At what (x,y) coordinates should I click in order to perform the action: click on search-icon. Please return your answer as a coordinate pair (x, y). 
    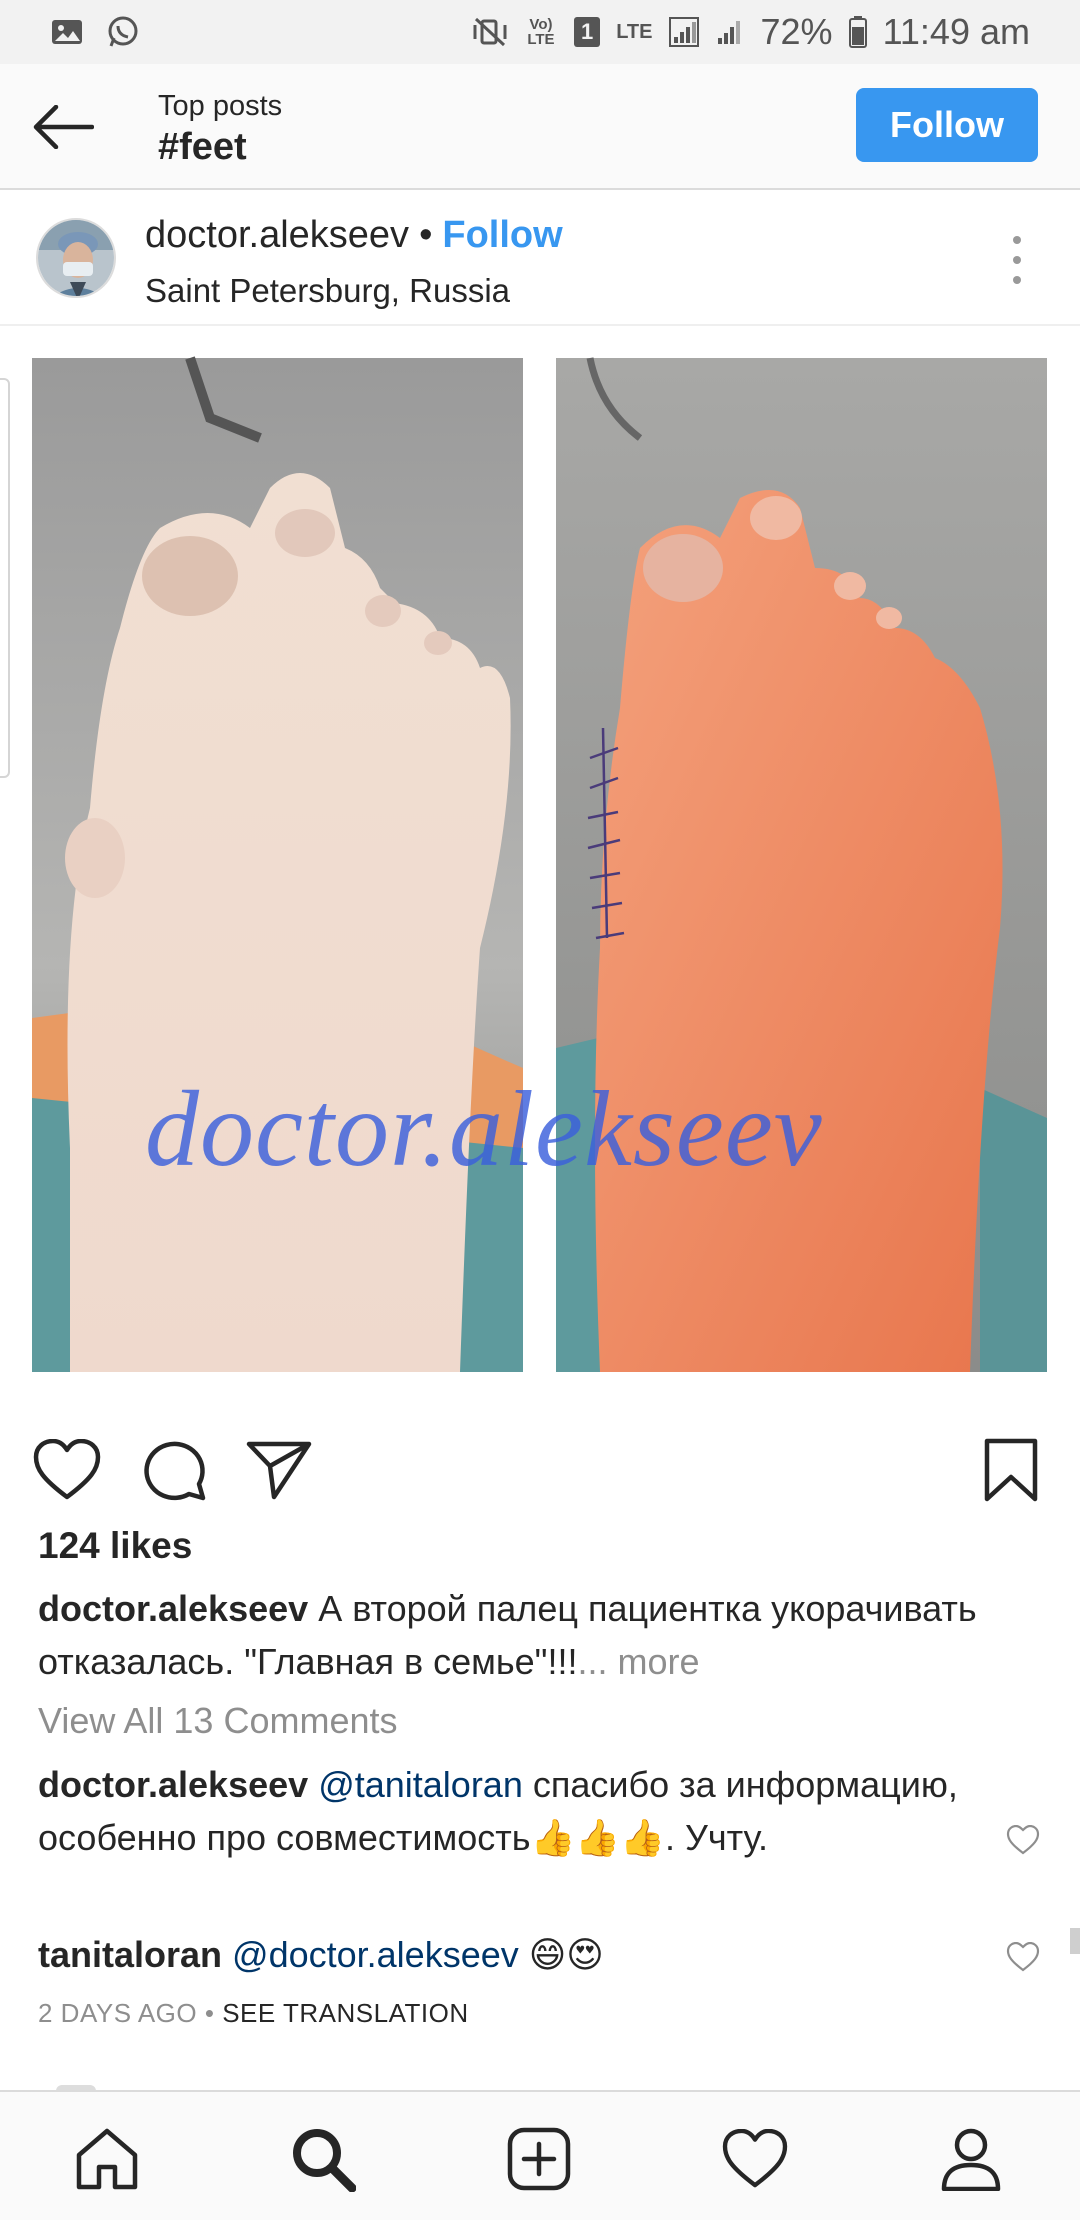
    Looking at the image, I should click on (324, 2160).